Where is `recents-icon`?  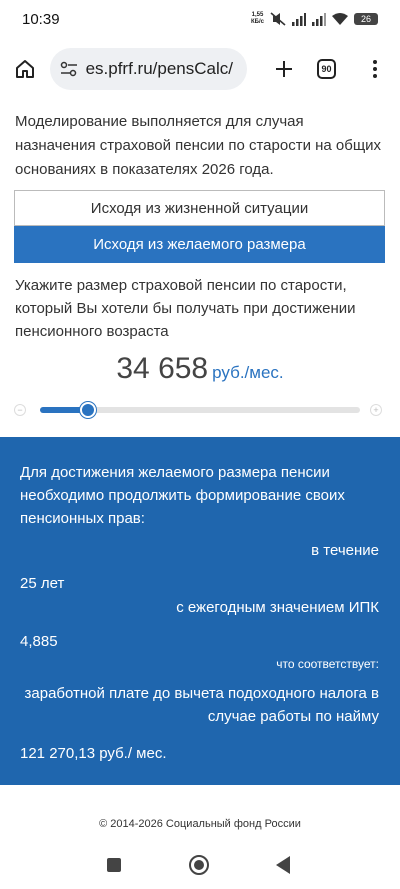
recents-icon is located at coordinates (114, 865).